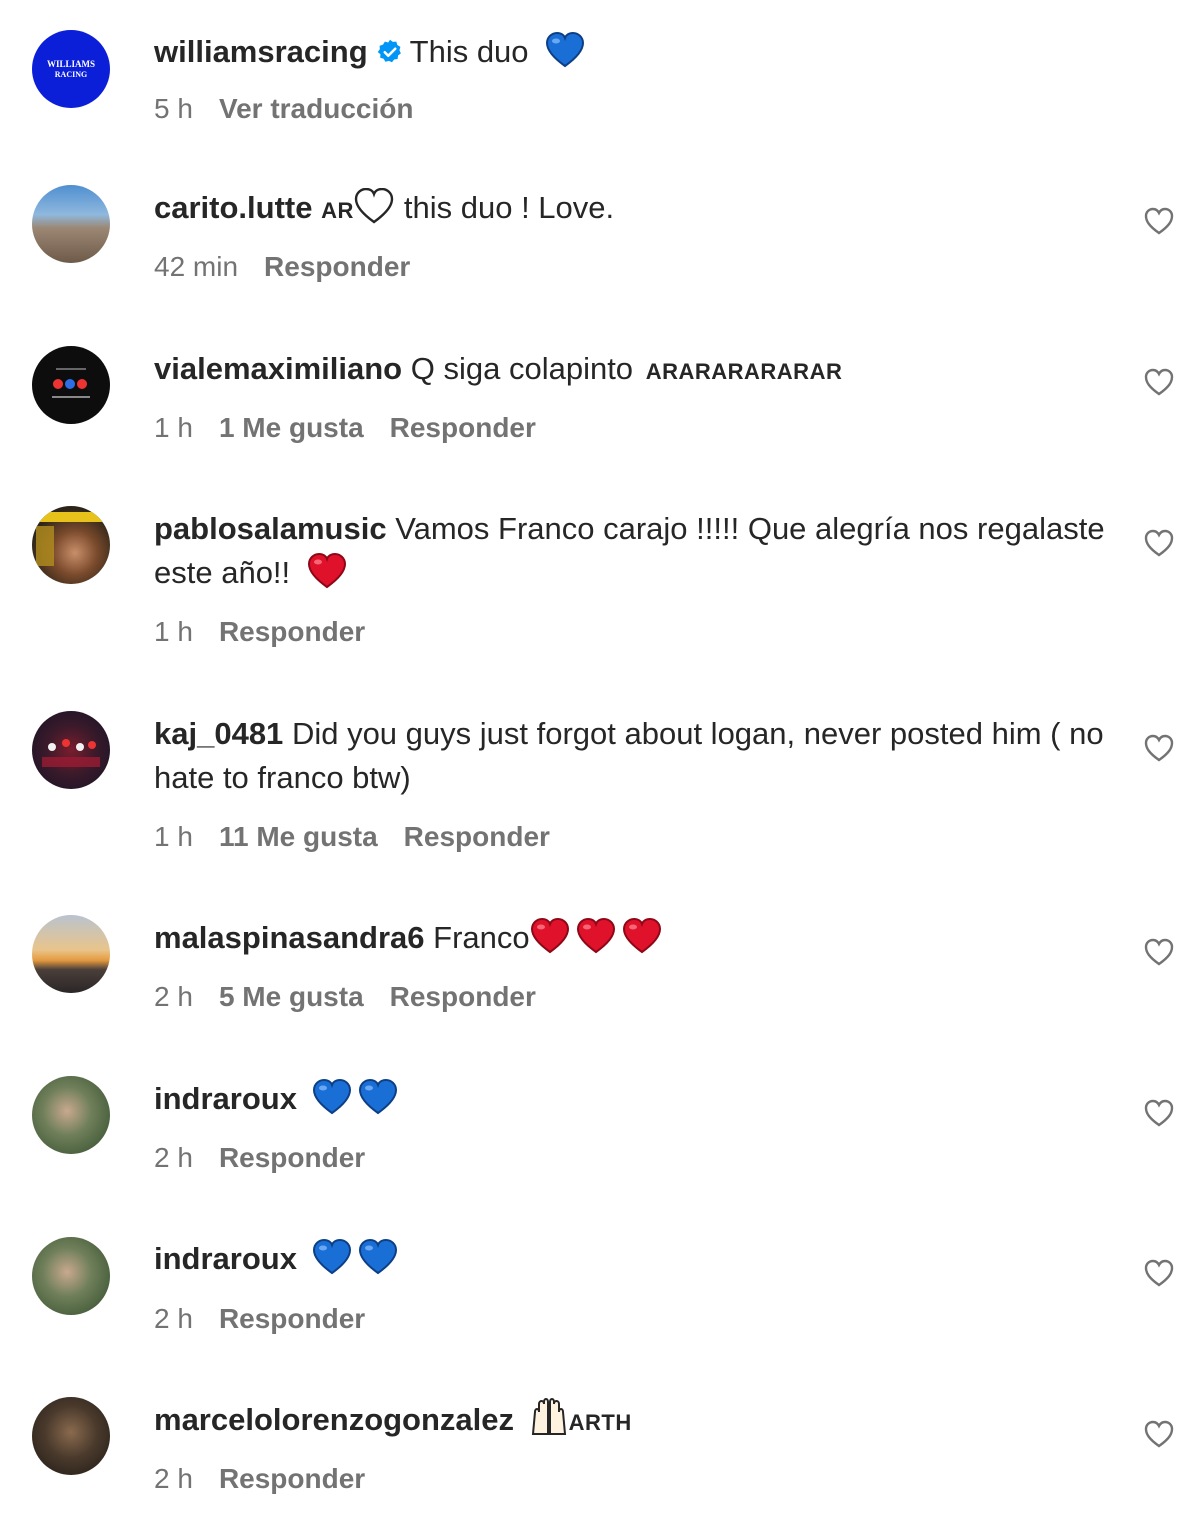  I want to click on comment-text: malaspinasandra6 Franco, so click(634, 941).